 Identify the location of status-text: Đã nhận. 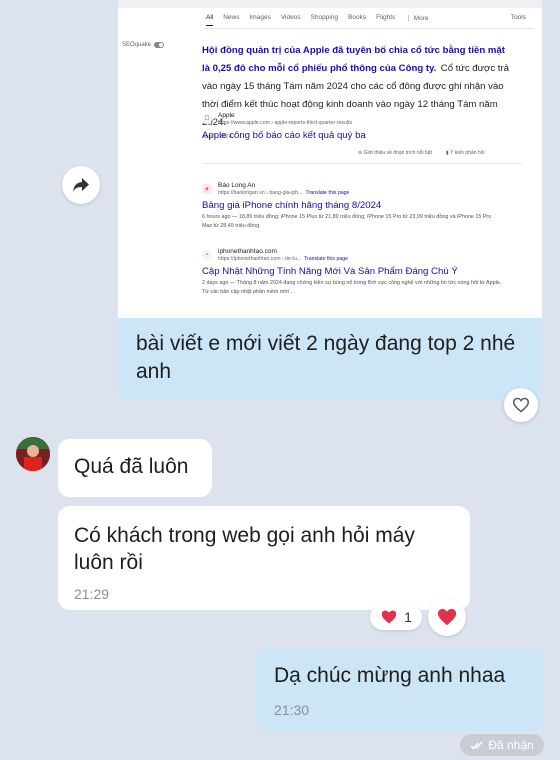
(511, 745).